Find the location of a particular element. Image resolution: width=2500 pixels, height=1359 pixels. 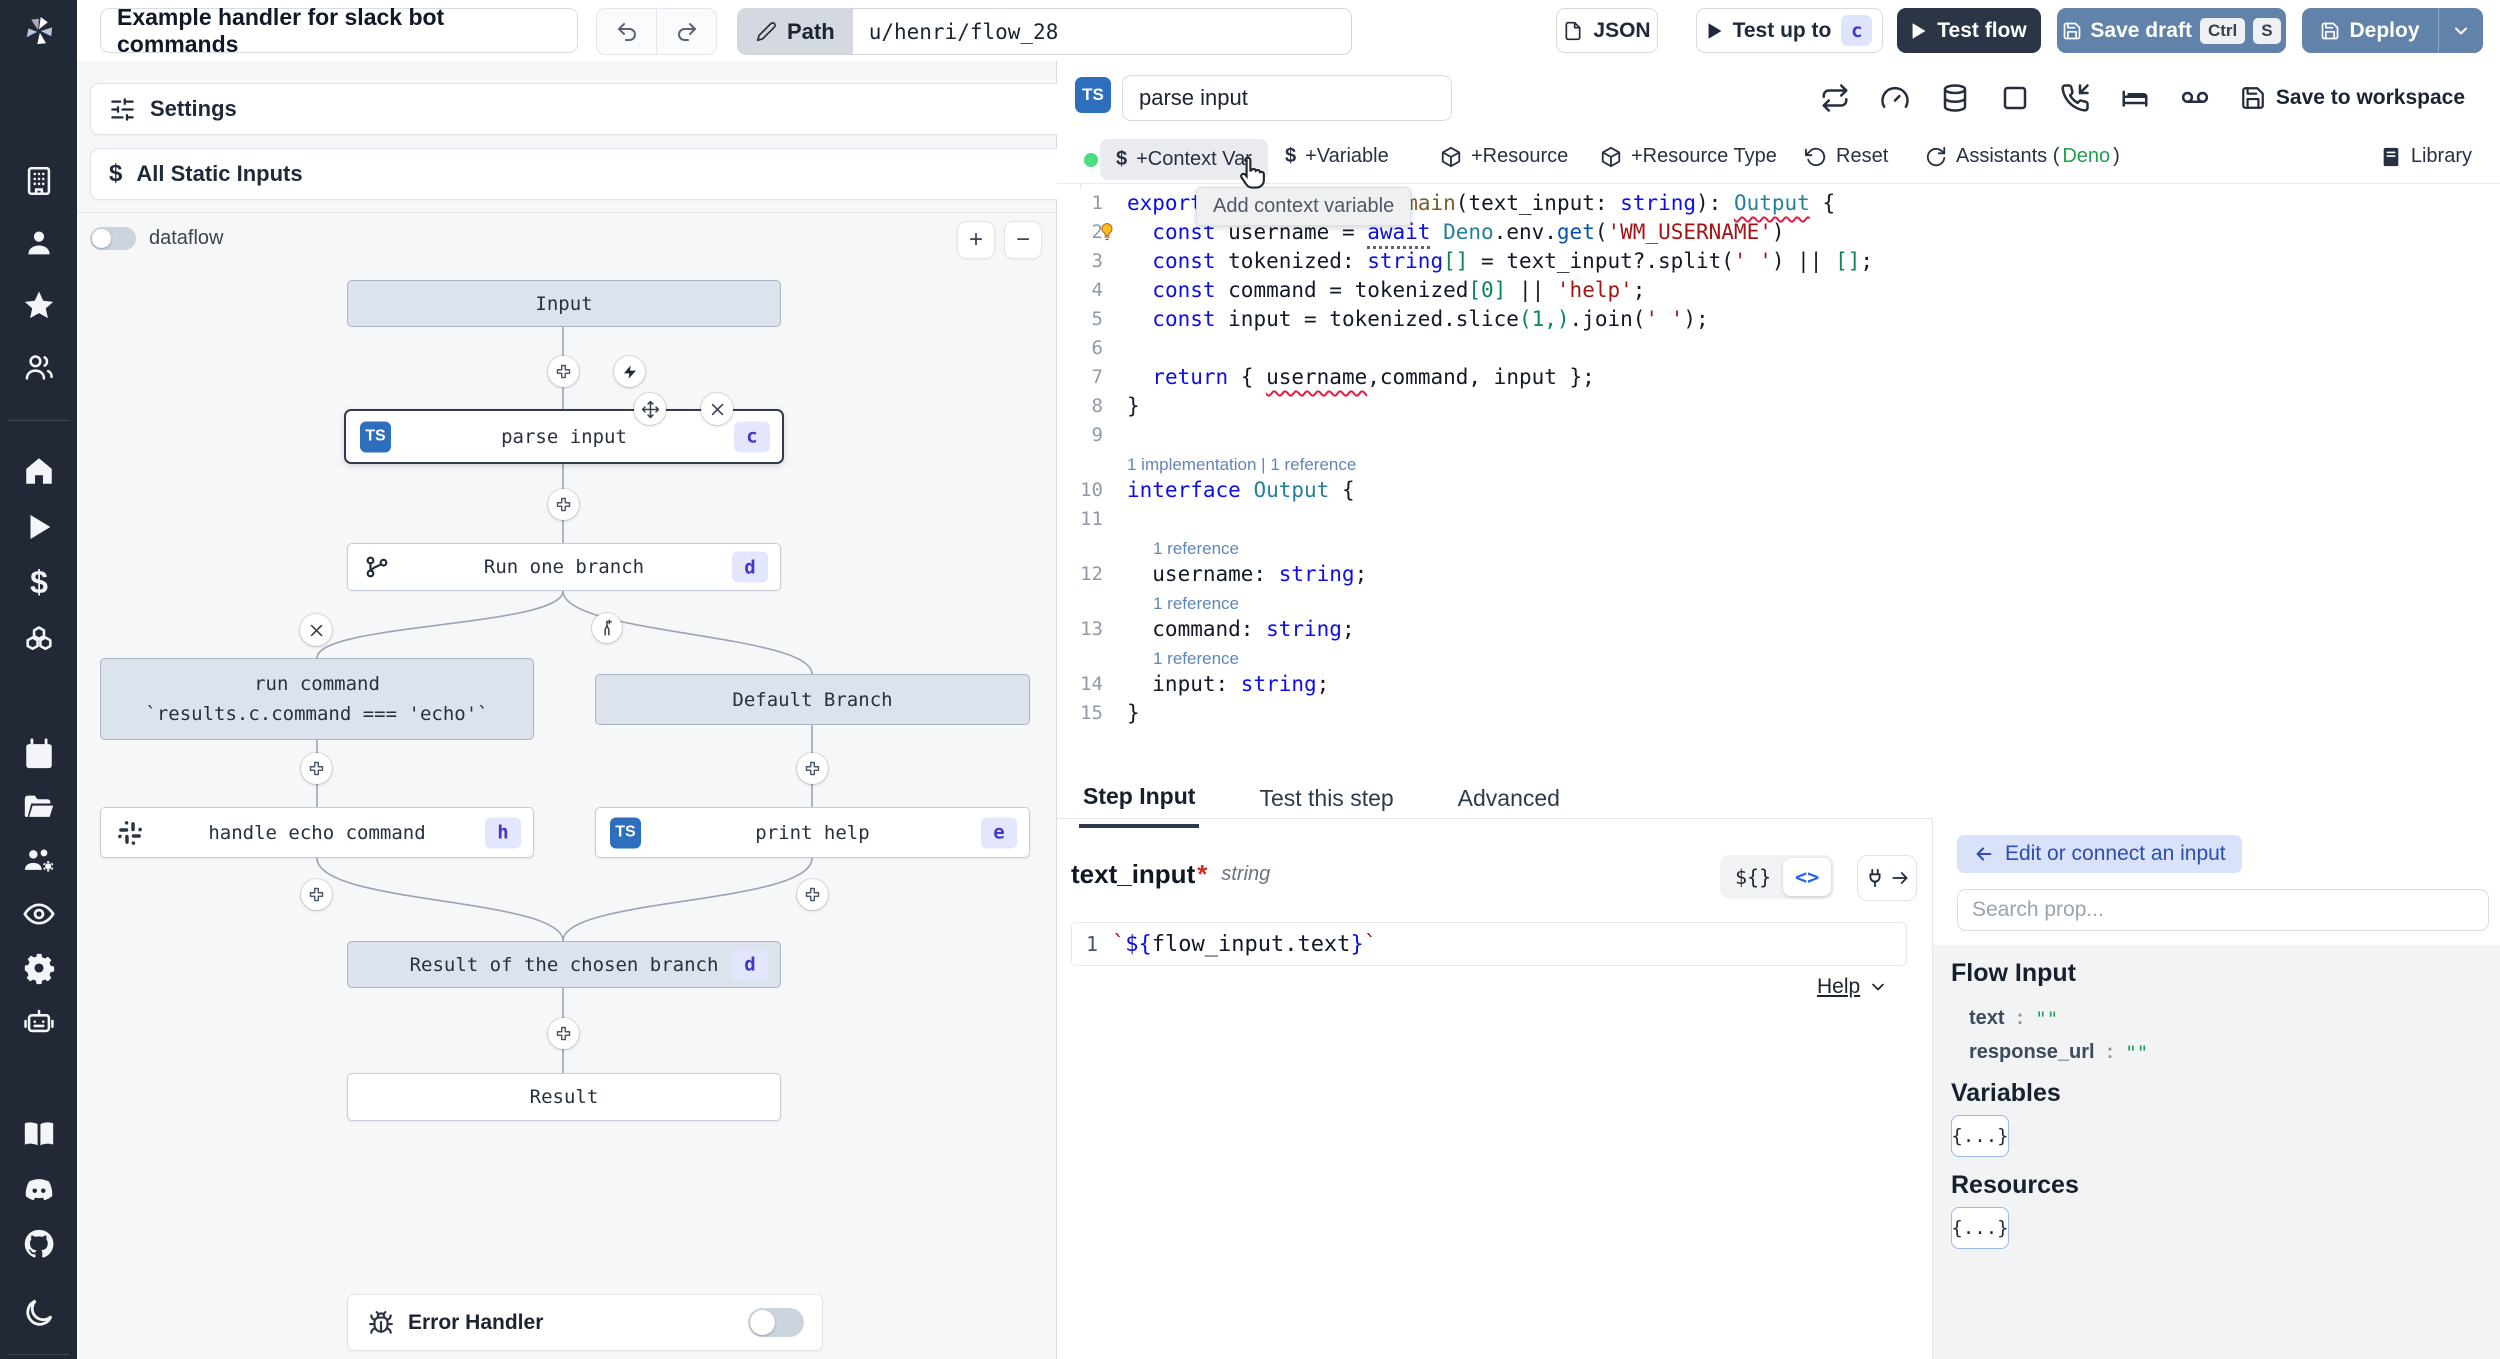

test-up-to-button: Test up to c is located at coordinates (1789, 30).